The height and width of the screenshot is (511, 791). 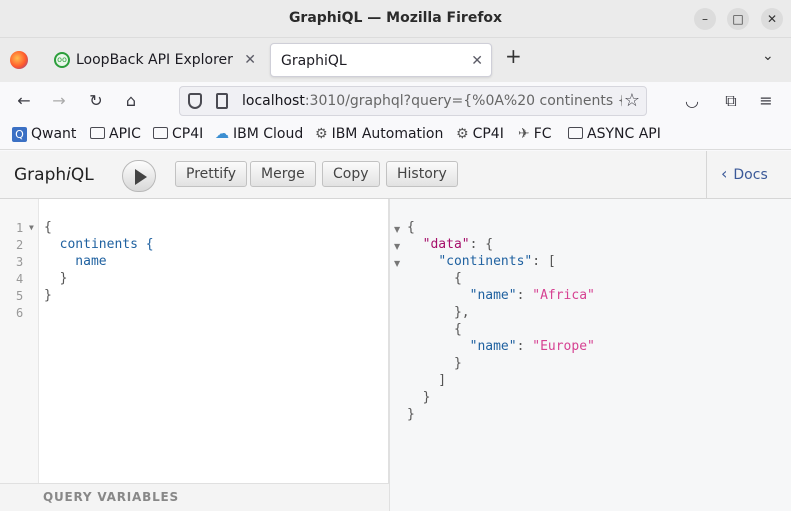 I want to click on docs-button: ‹ Docs, so click(x=748, y=175).